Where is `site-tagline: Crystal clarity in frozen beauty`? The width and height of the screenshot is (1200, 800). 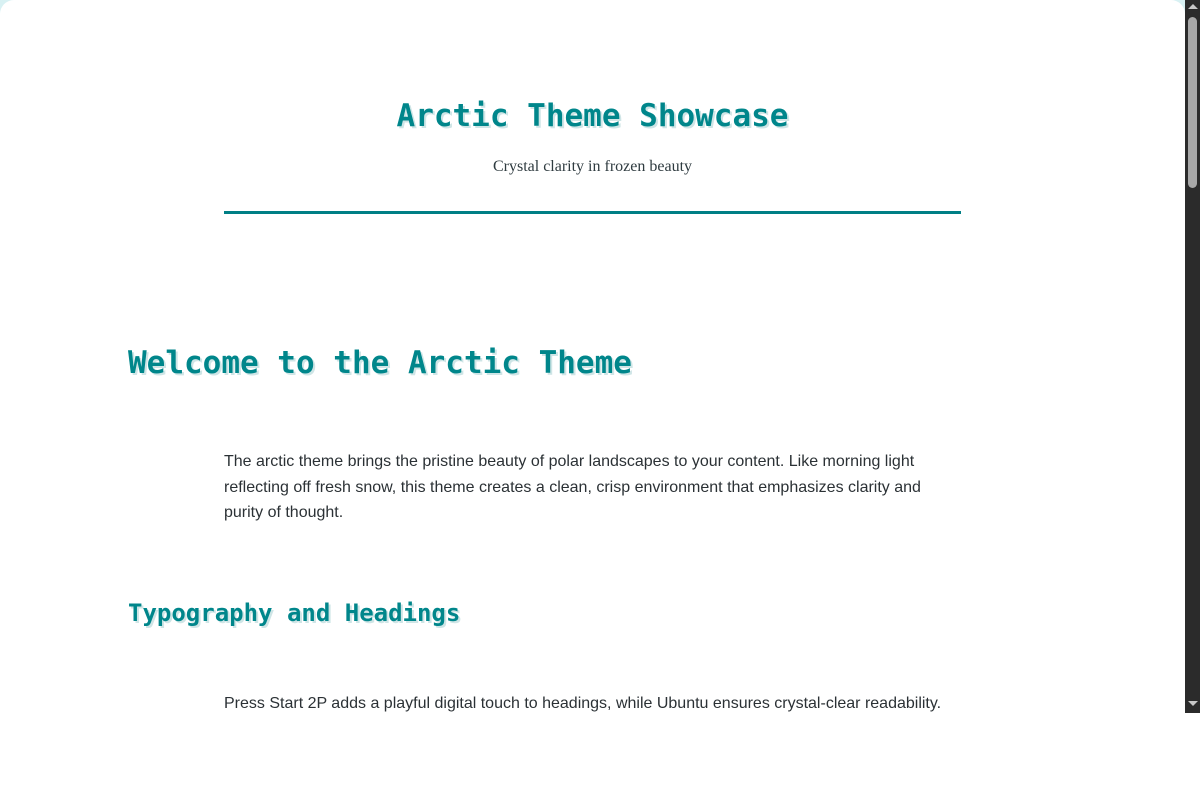
site-tagline: Crystal clarity in frozen beauty is located at coordinates (592, 166).